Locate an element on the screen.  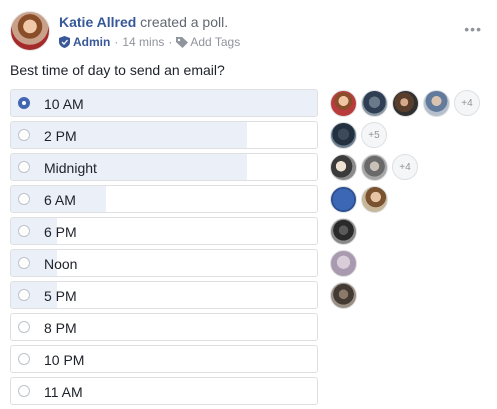
more-options-icon: ••• is located at coordinates (473, 29).